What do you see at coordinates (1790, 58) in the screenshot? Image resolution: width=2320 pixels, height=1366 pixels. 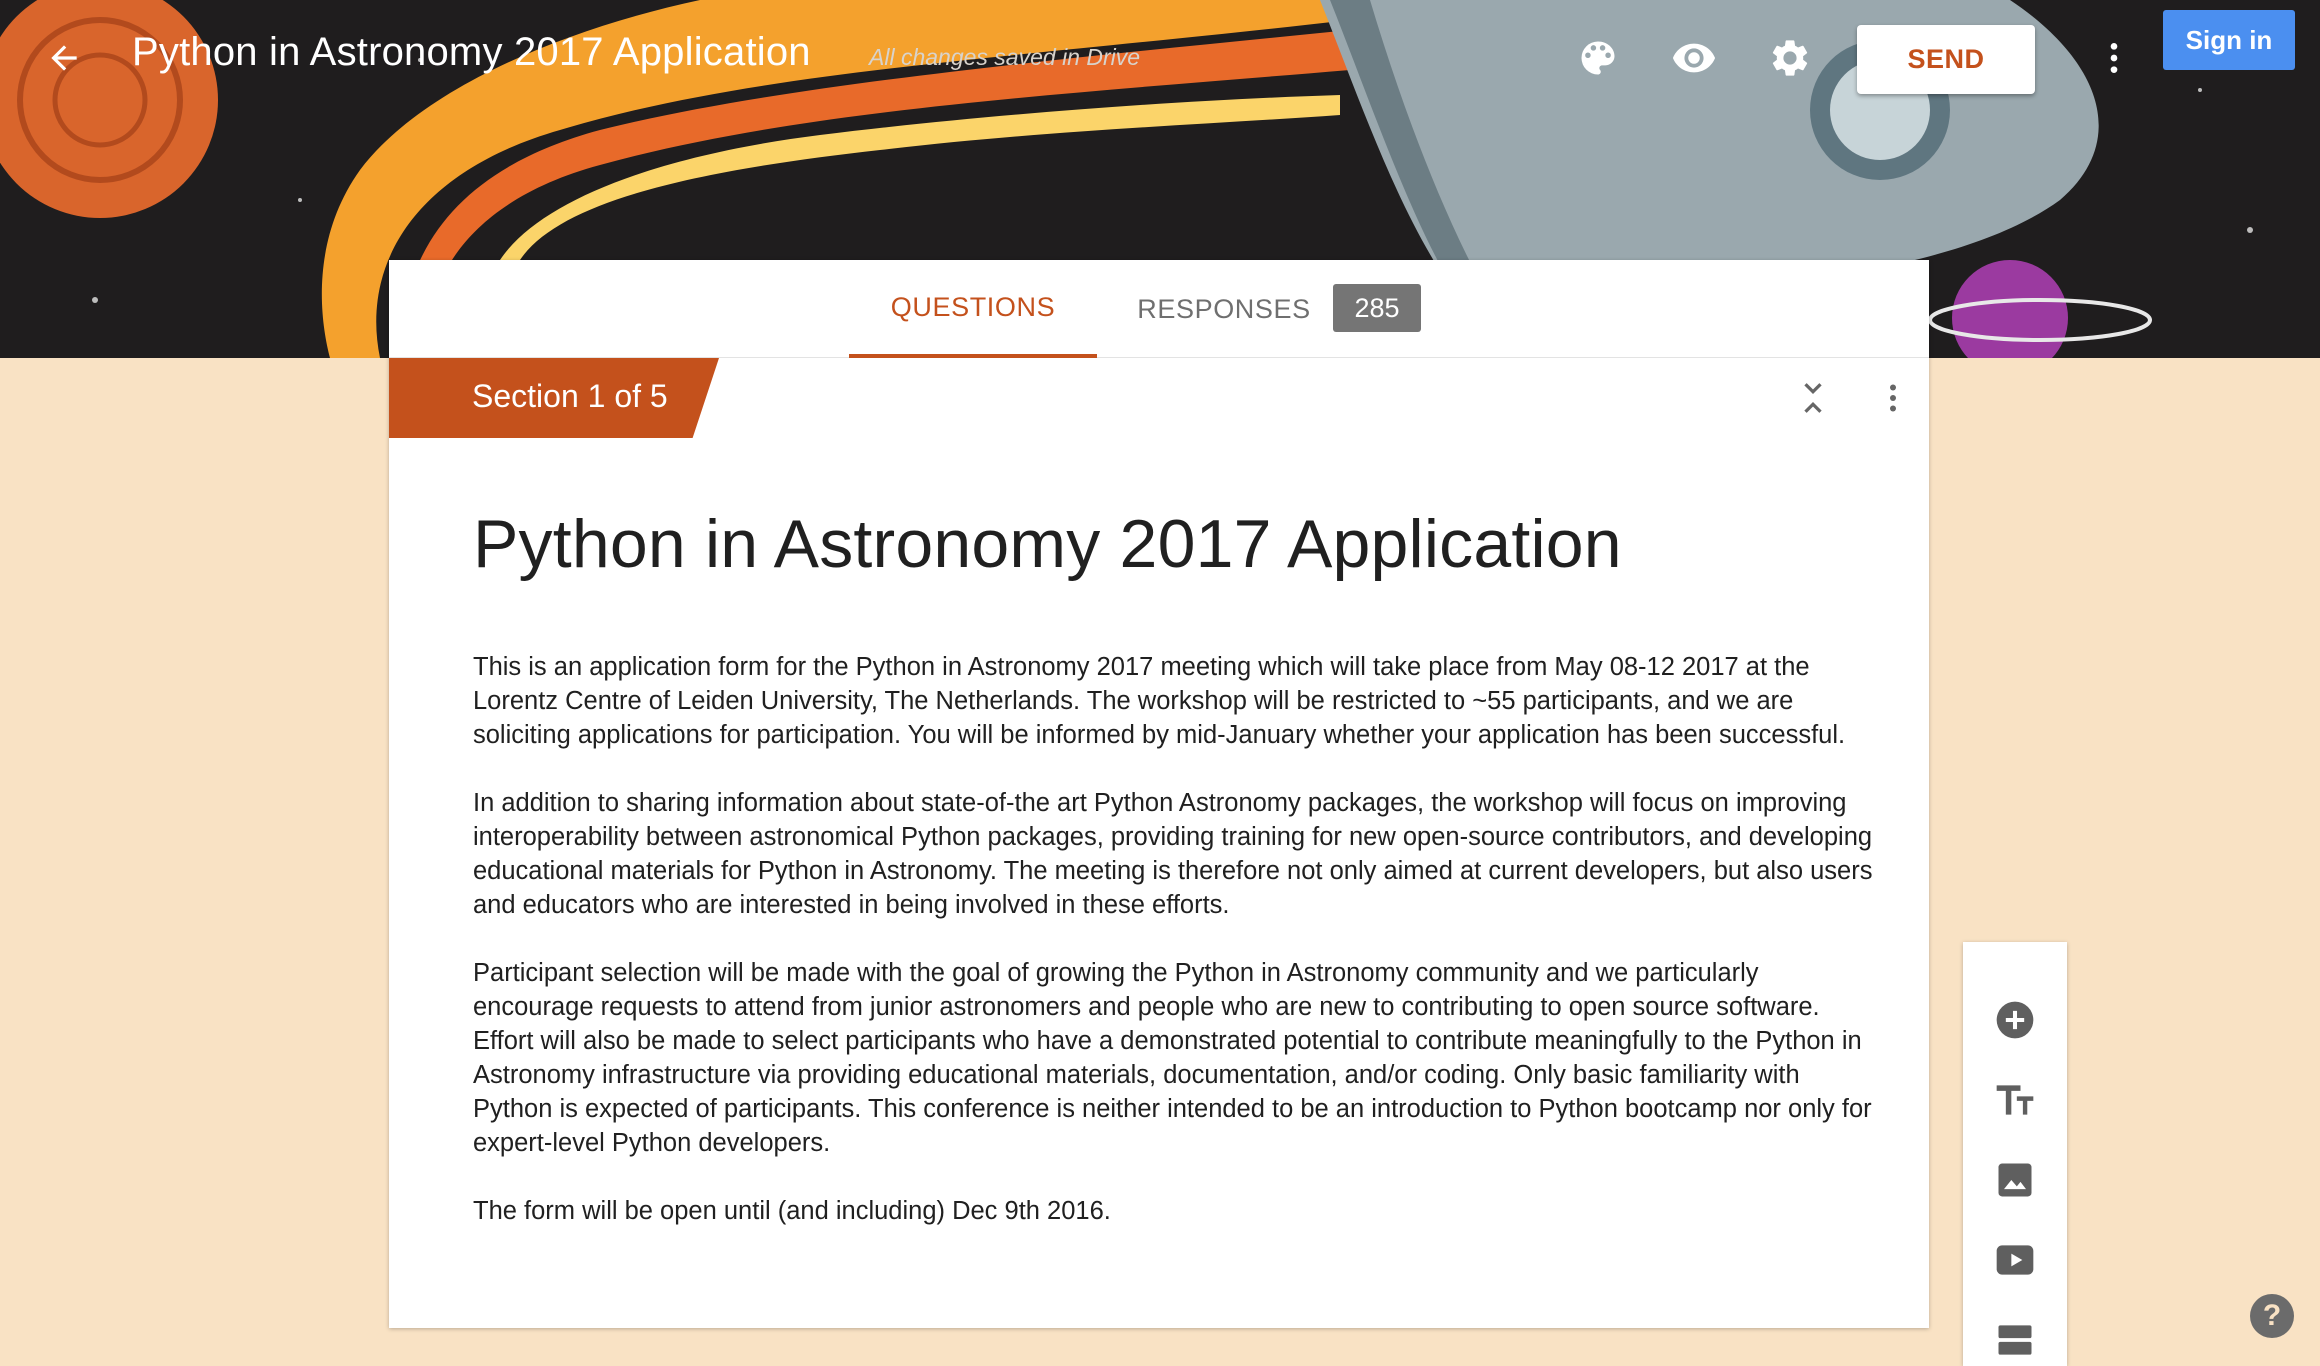 I see `gear-icon` at bounding box center [1790, 58].